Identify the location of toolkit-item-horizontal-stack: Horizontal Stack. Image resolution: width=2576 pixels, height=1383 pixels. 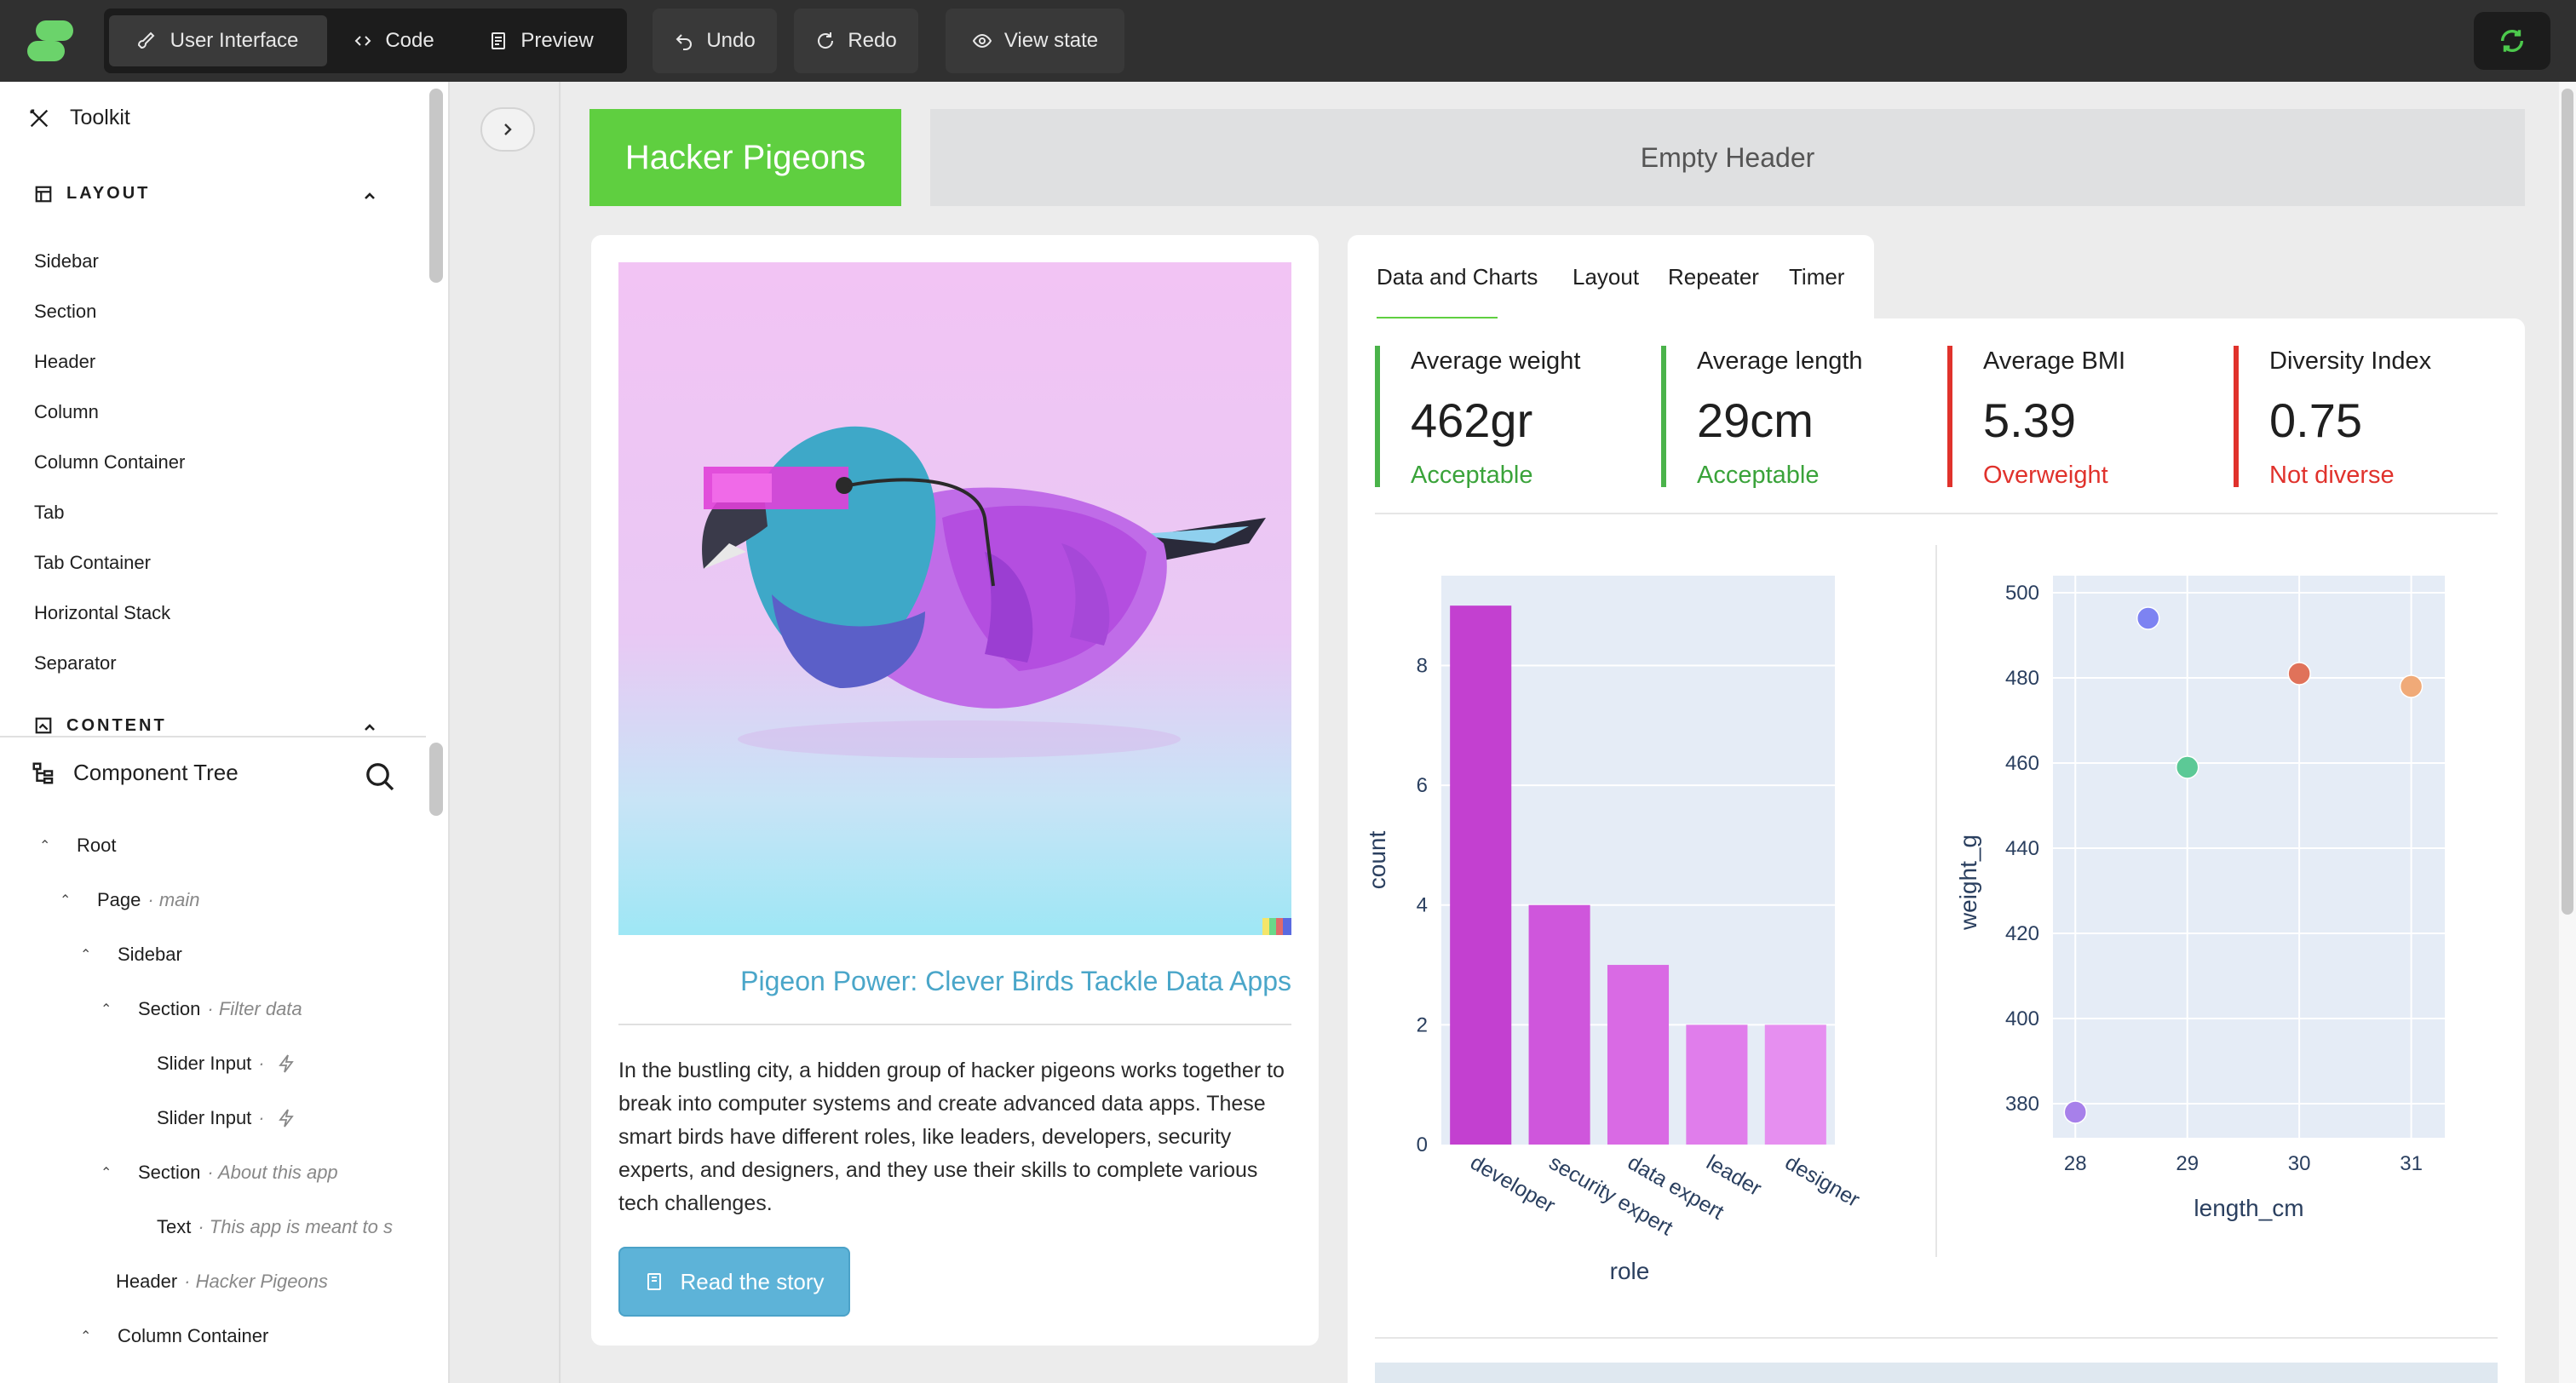
(102, 613).